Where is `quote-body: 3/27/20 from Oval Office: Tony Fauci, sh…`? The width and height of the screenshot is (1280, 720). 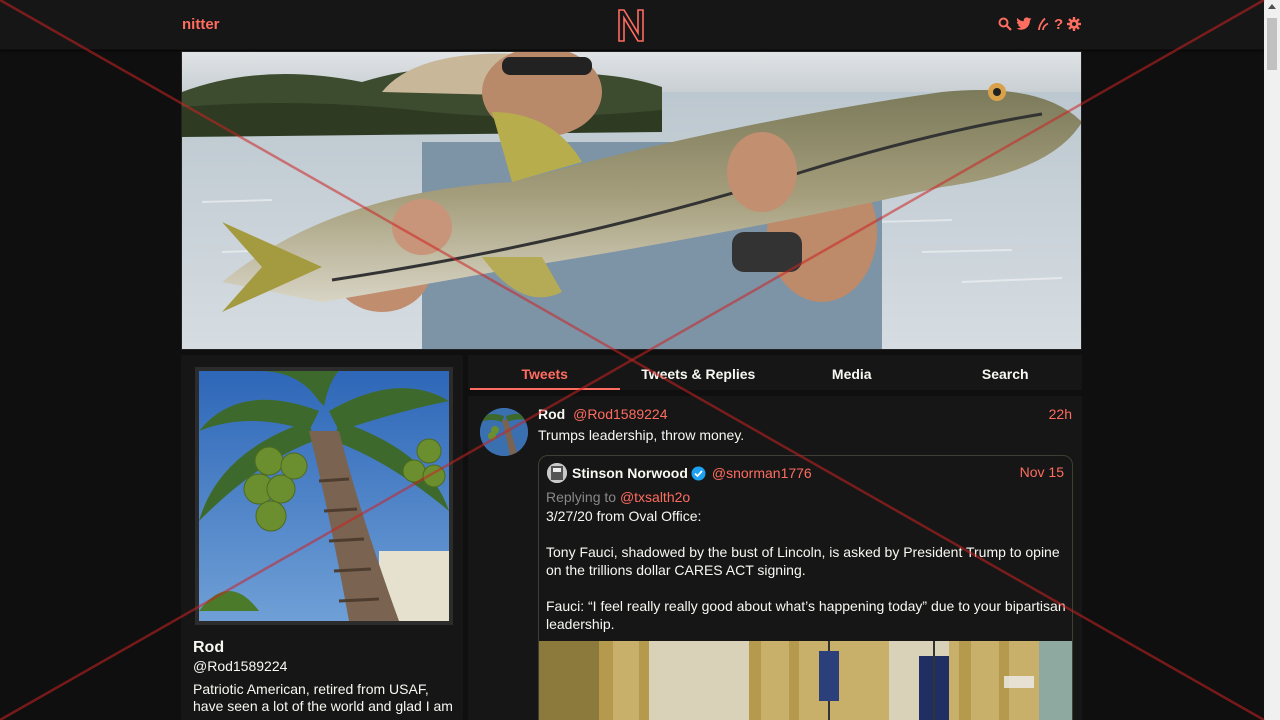
quote-body: 3/27/20 from Oval Office: Tony Fauci, sh… is located at coordinates (807, 579).